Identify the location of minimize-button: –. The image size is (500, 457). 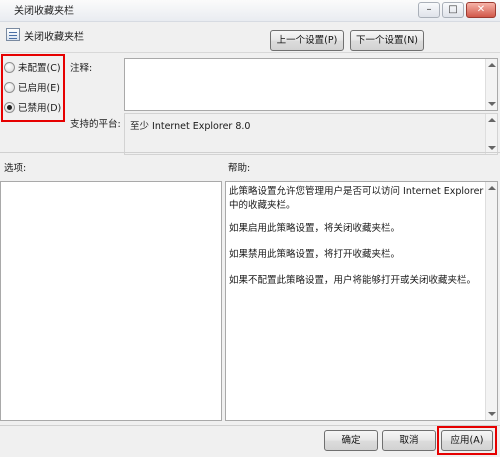
(429, 10).